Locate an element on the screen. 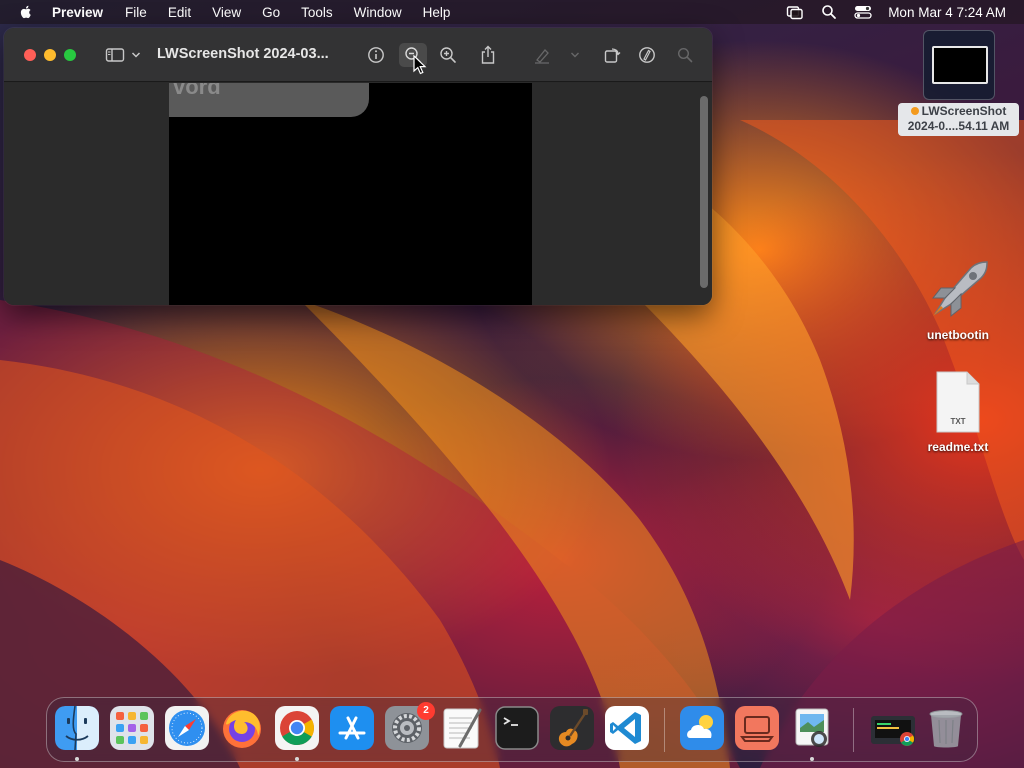  menu-bar-status-area: Mon Mar 4 7:24 AM is located at coordinates (896, 12).